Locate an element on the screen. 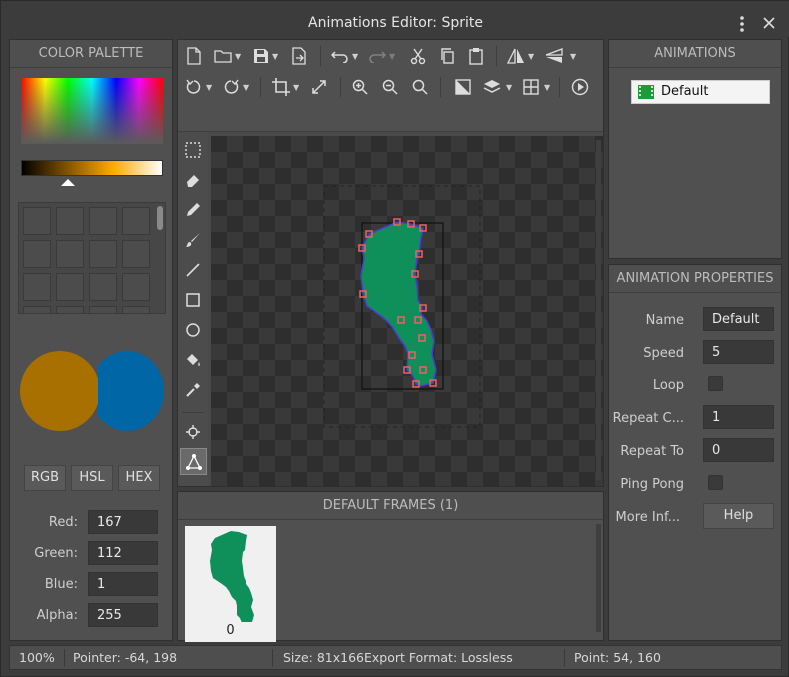  copy-icon is located at coordinates (447, 56).